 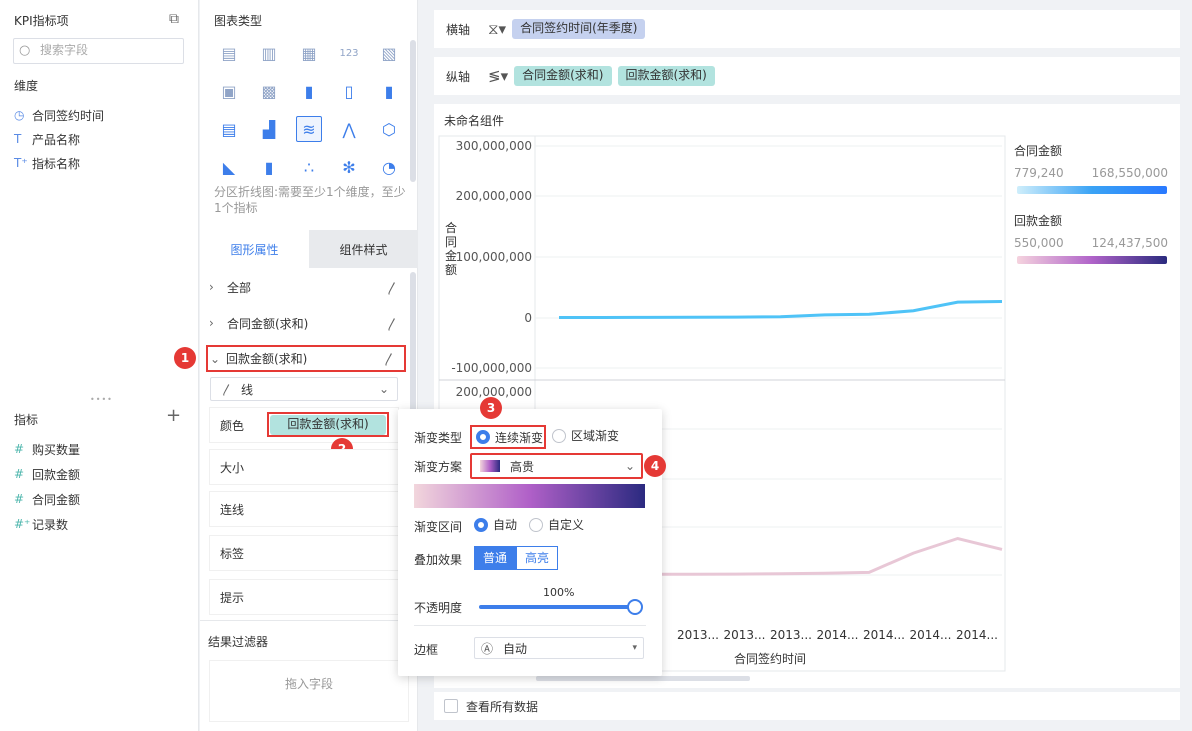 What do you see at coordinates (635, 607) in the screenshot?
I see `opacity-slider-thumb` at bounding box center [635, 607].